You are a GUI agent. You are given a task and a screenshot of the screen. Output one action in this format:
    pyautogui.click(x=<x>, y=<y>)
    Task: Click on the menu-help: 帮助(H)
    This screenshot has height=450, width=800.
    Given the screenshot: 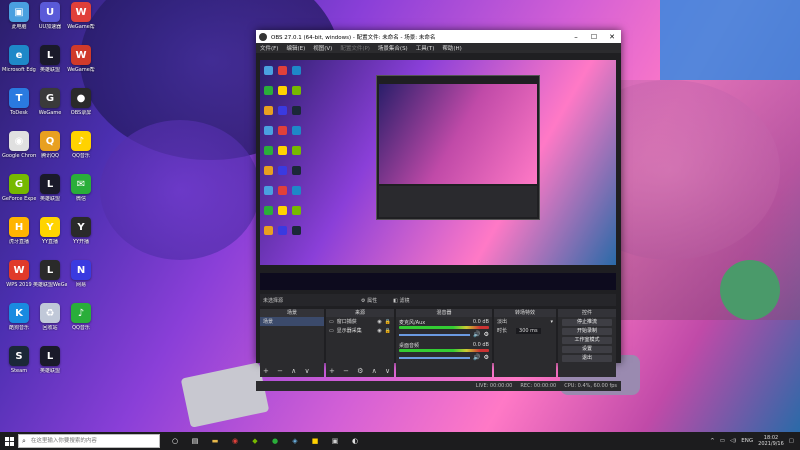 What is the action you would take?
    pyautogui.click(x=451, y=48)
    